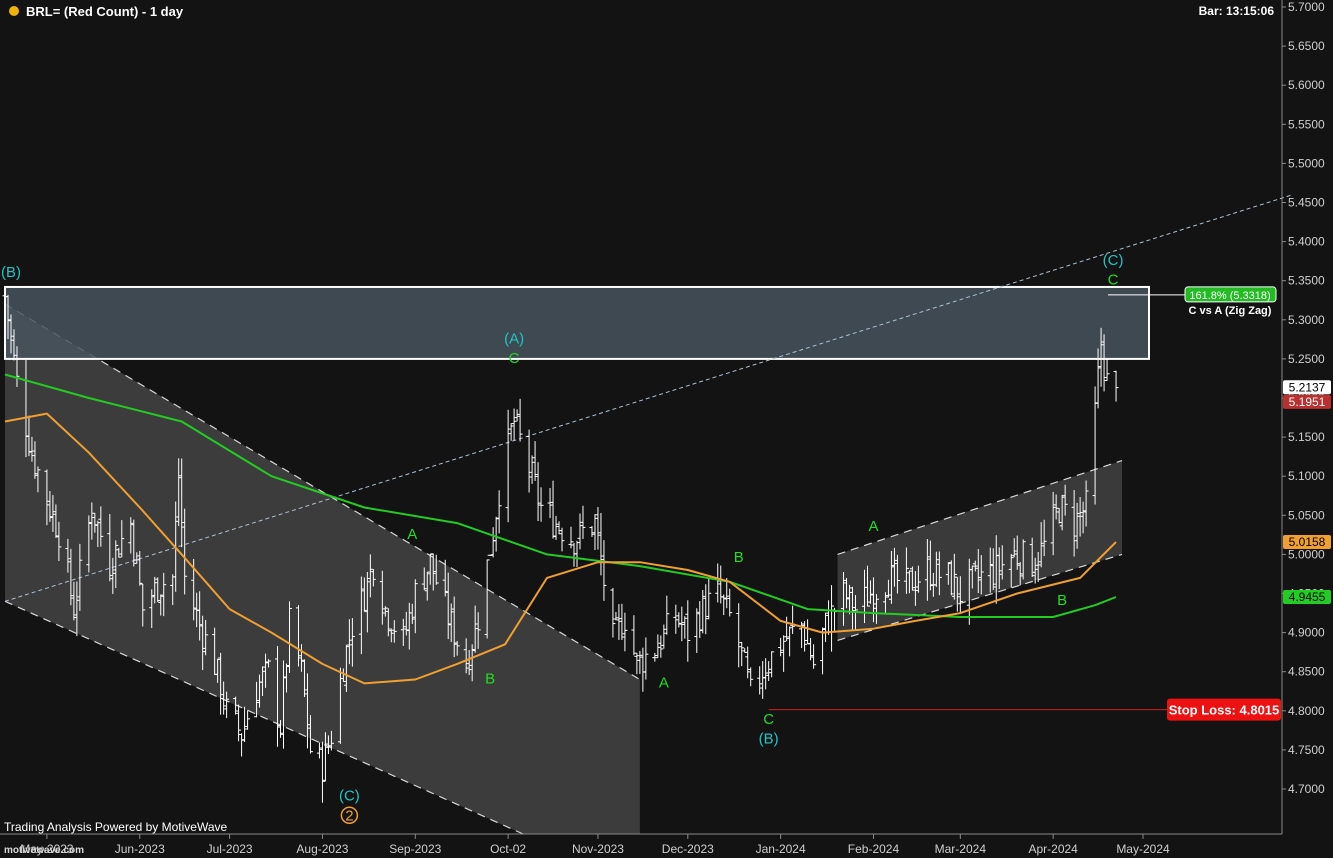 This screenshot has width=1333, height=858. I want to click on y-tick-label: 4.8000, so click(1306, 711).